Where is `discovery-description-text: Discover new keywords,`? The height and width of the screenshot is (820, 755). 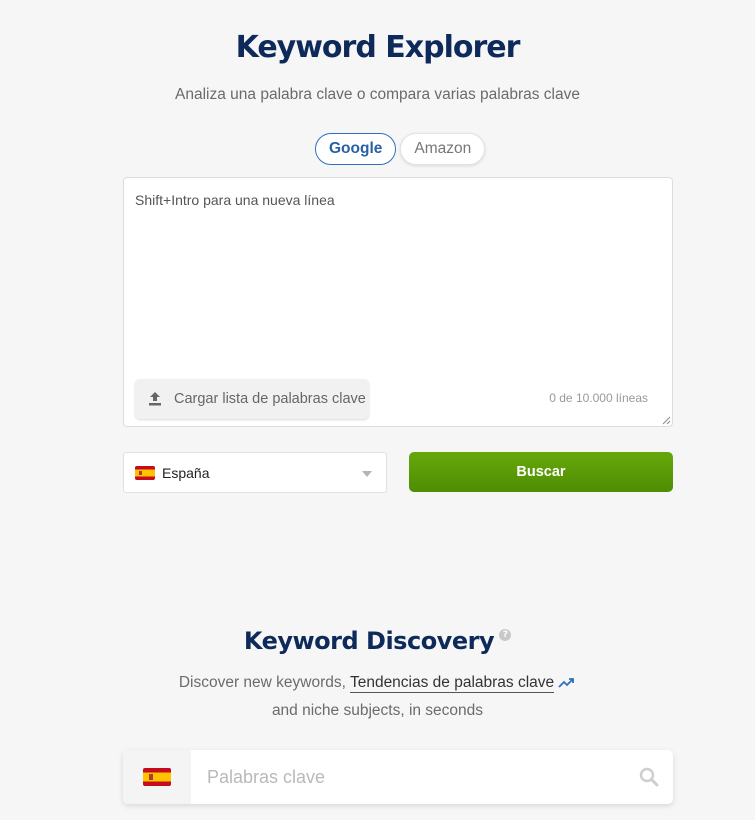
discovery-description-text: Discover new keywords, is located at coordinates (262, 682).